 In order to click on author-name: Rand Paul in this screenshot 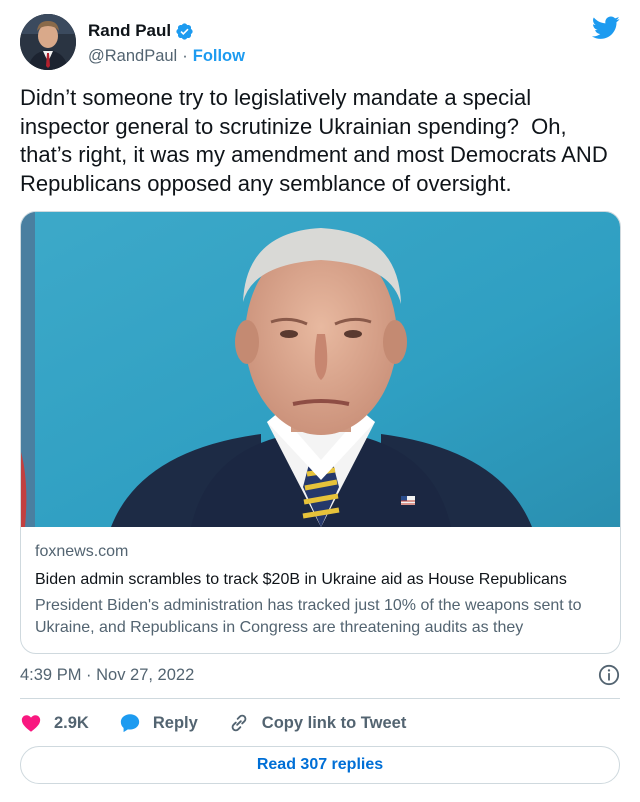, I will do `click(129, 31)`.